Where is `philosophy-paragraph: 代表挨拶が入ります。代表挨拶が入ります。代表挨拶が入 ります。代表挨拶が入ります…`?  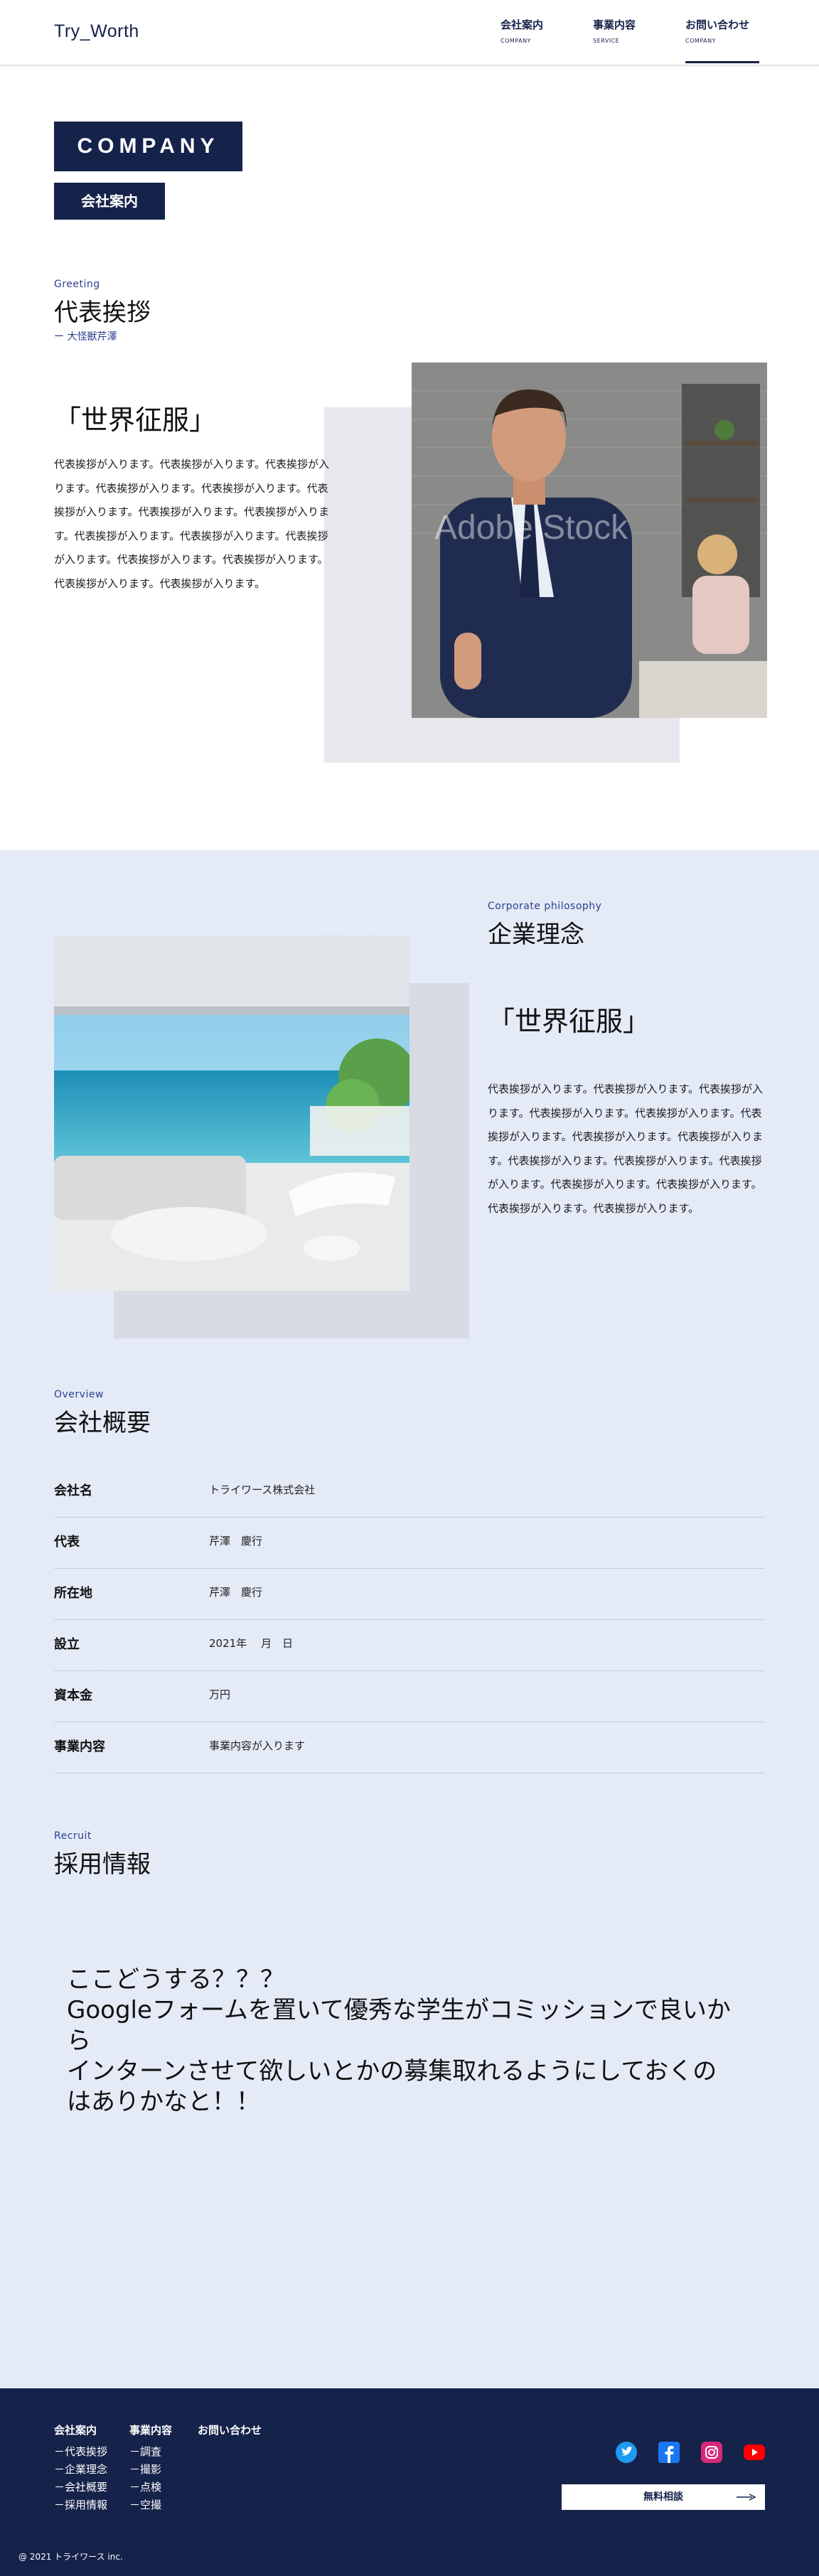
philosophy-paragraph: 代表挨拶が入ります。代表挨拶が入ります。代表挨拶が入 ります。代表挨拶が入ります… is located at coordinates (641, 1149).